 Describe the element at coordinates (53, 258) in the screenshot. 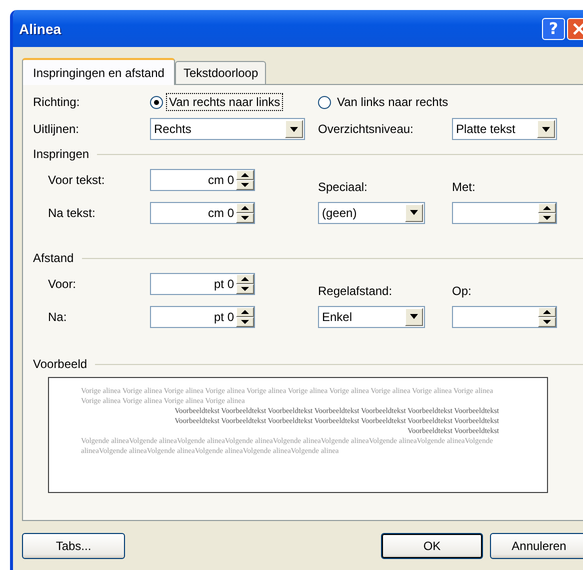

I see `group-title: Afstand` at that location.